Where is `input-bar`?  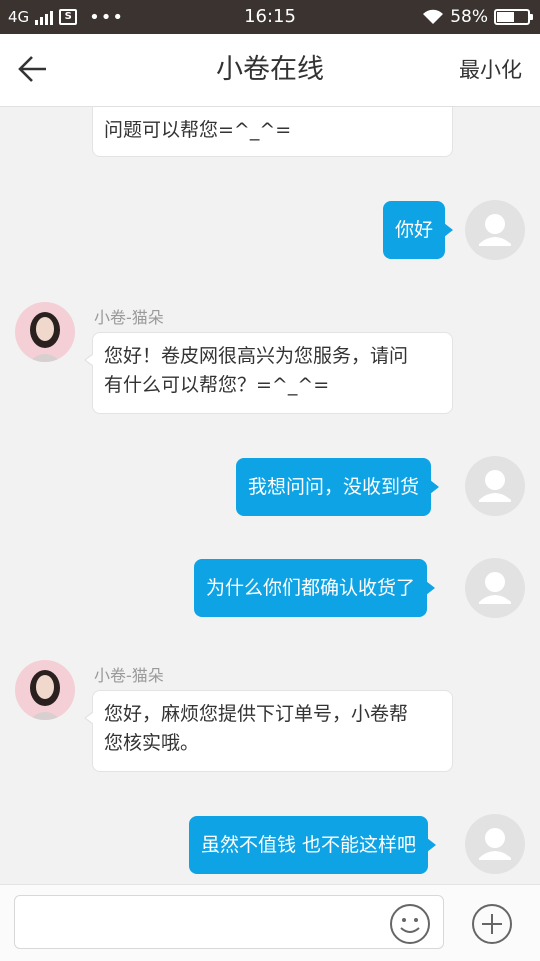 input-bar is located at coordinates (270, 922).